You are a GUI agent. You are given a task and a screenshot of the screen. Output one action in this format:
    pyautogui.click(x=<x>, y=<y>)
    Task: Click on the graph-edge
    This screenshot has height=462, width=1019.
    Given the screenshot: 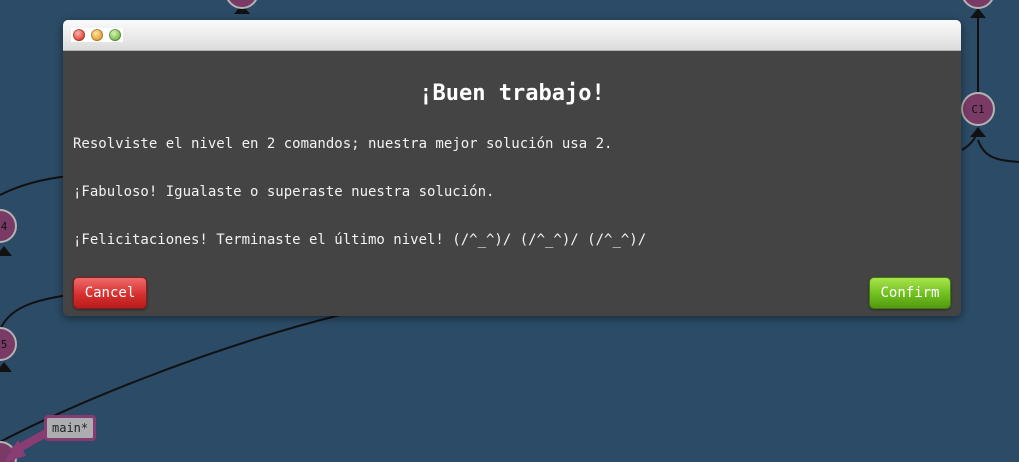 What is the action you would take?
    pyautogui.click(x=998, y=151)
    